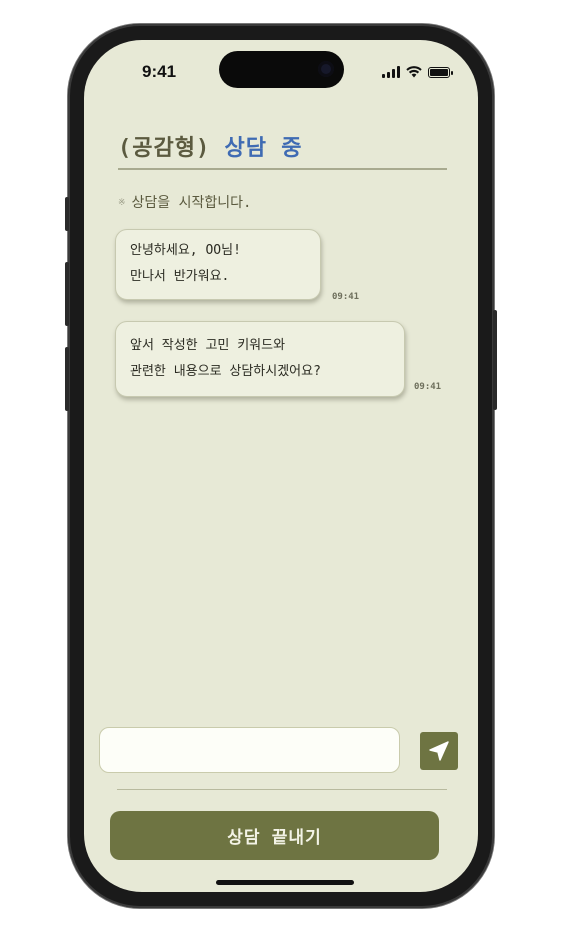  What do you see at coordinates (249, 750) in the screenshot?
I see `message-input` at bounding box center [249, 750].